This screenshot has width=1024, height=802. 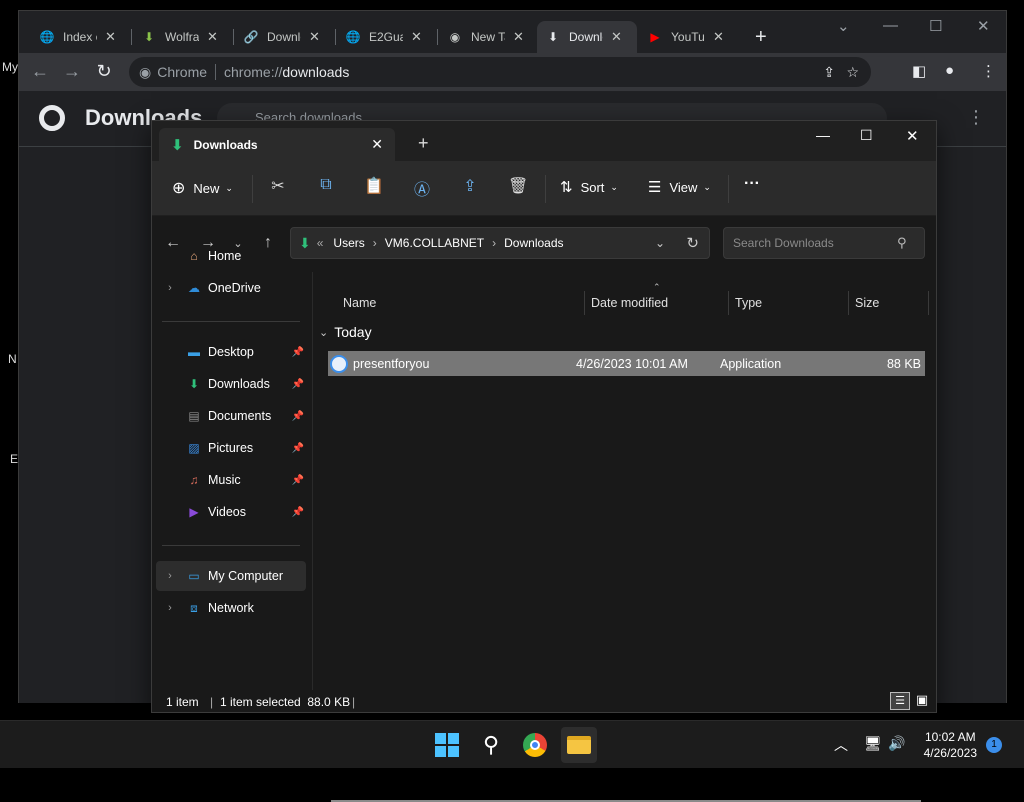 What do you see at coordinates (72, 71) in the screenshot?
I see `forward-icon: →` at bounding box center [72, 71].